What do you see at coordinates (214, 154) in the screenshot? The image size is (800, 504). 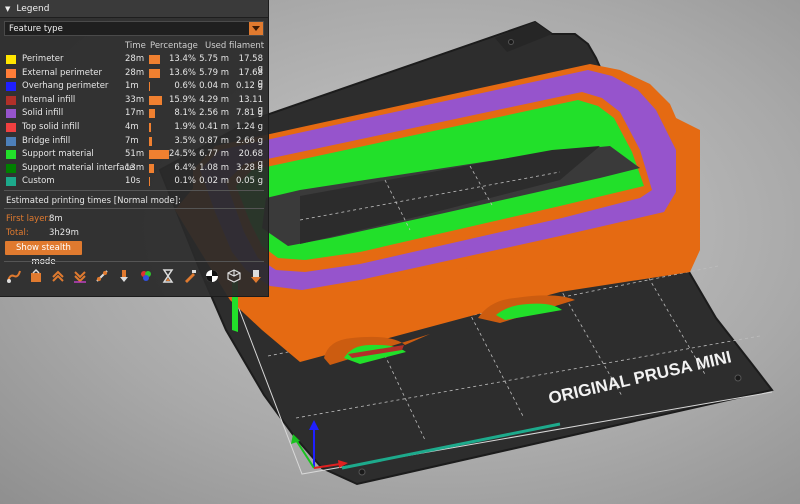 I see `feature-length: 6.77 m` at bounding box center [214, 154].